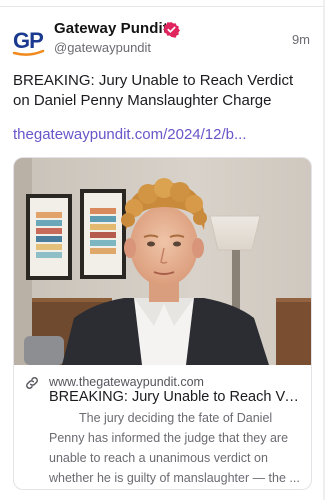 Image resolution: width=325 pixels, height=500 pixels. What do you see at coordinates (171, 29) in the screenshot?
I see `verified-badge-icon` at bounding box center [171, 29].